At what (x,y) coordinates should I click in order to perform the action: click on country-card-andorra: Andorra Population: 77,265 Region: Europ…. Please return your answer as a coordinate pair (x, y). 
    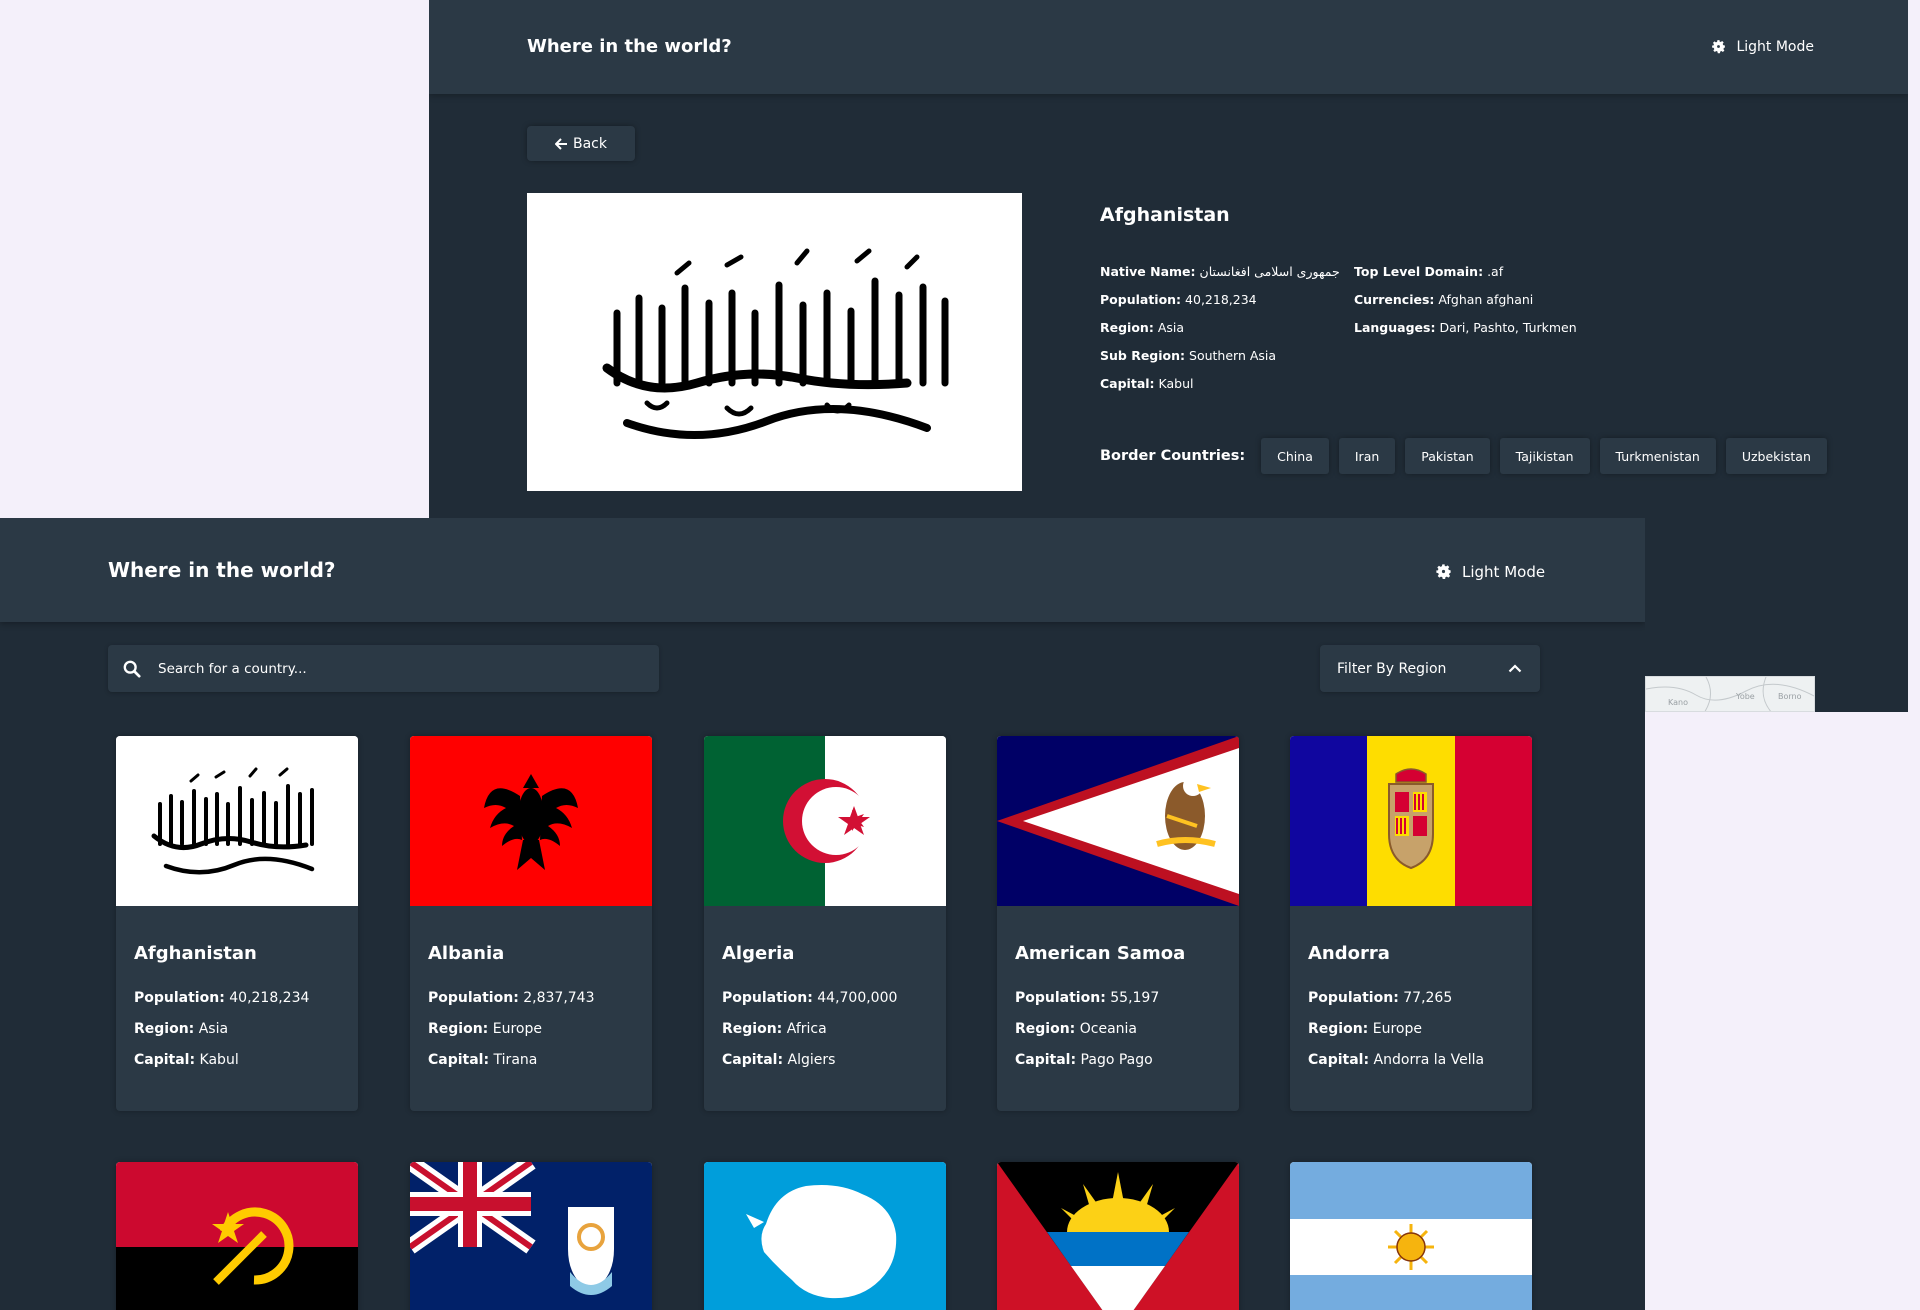
    Looking at the image, I should click on (1411, 923).